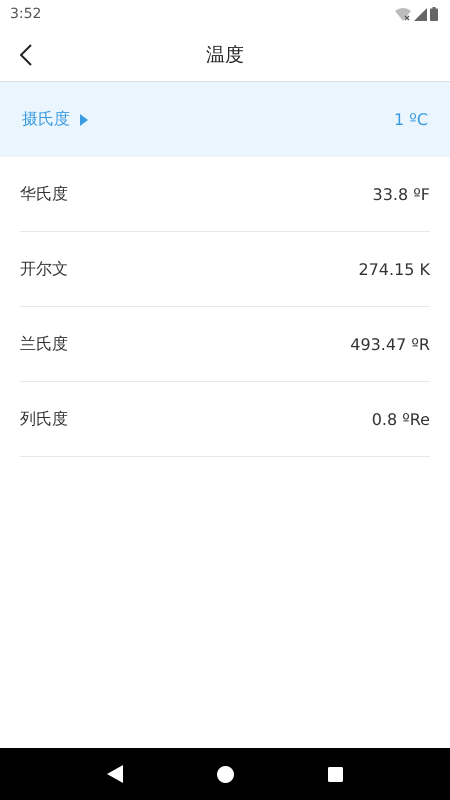  What do you see at coordinates (390, 344) in the screenshot?
I see `unit-value: 493.47 ºR` at bounding box center [390, 344].